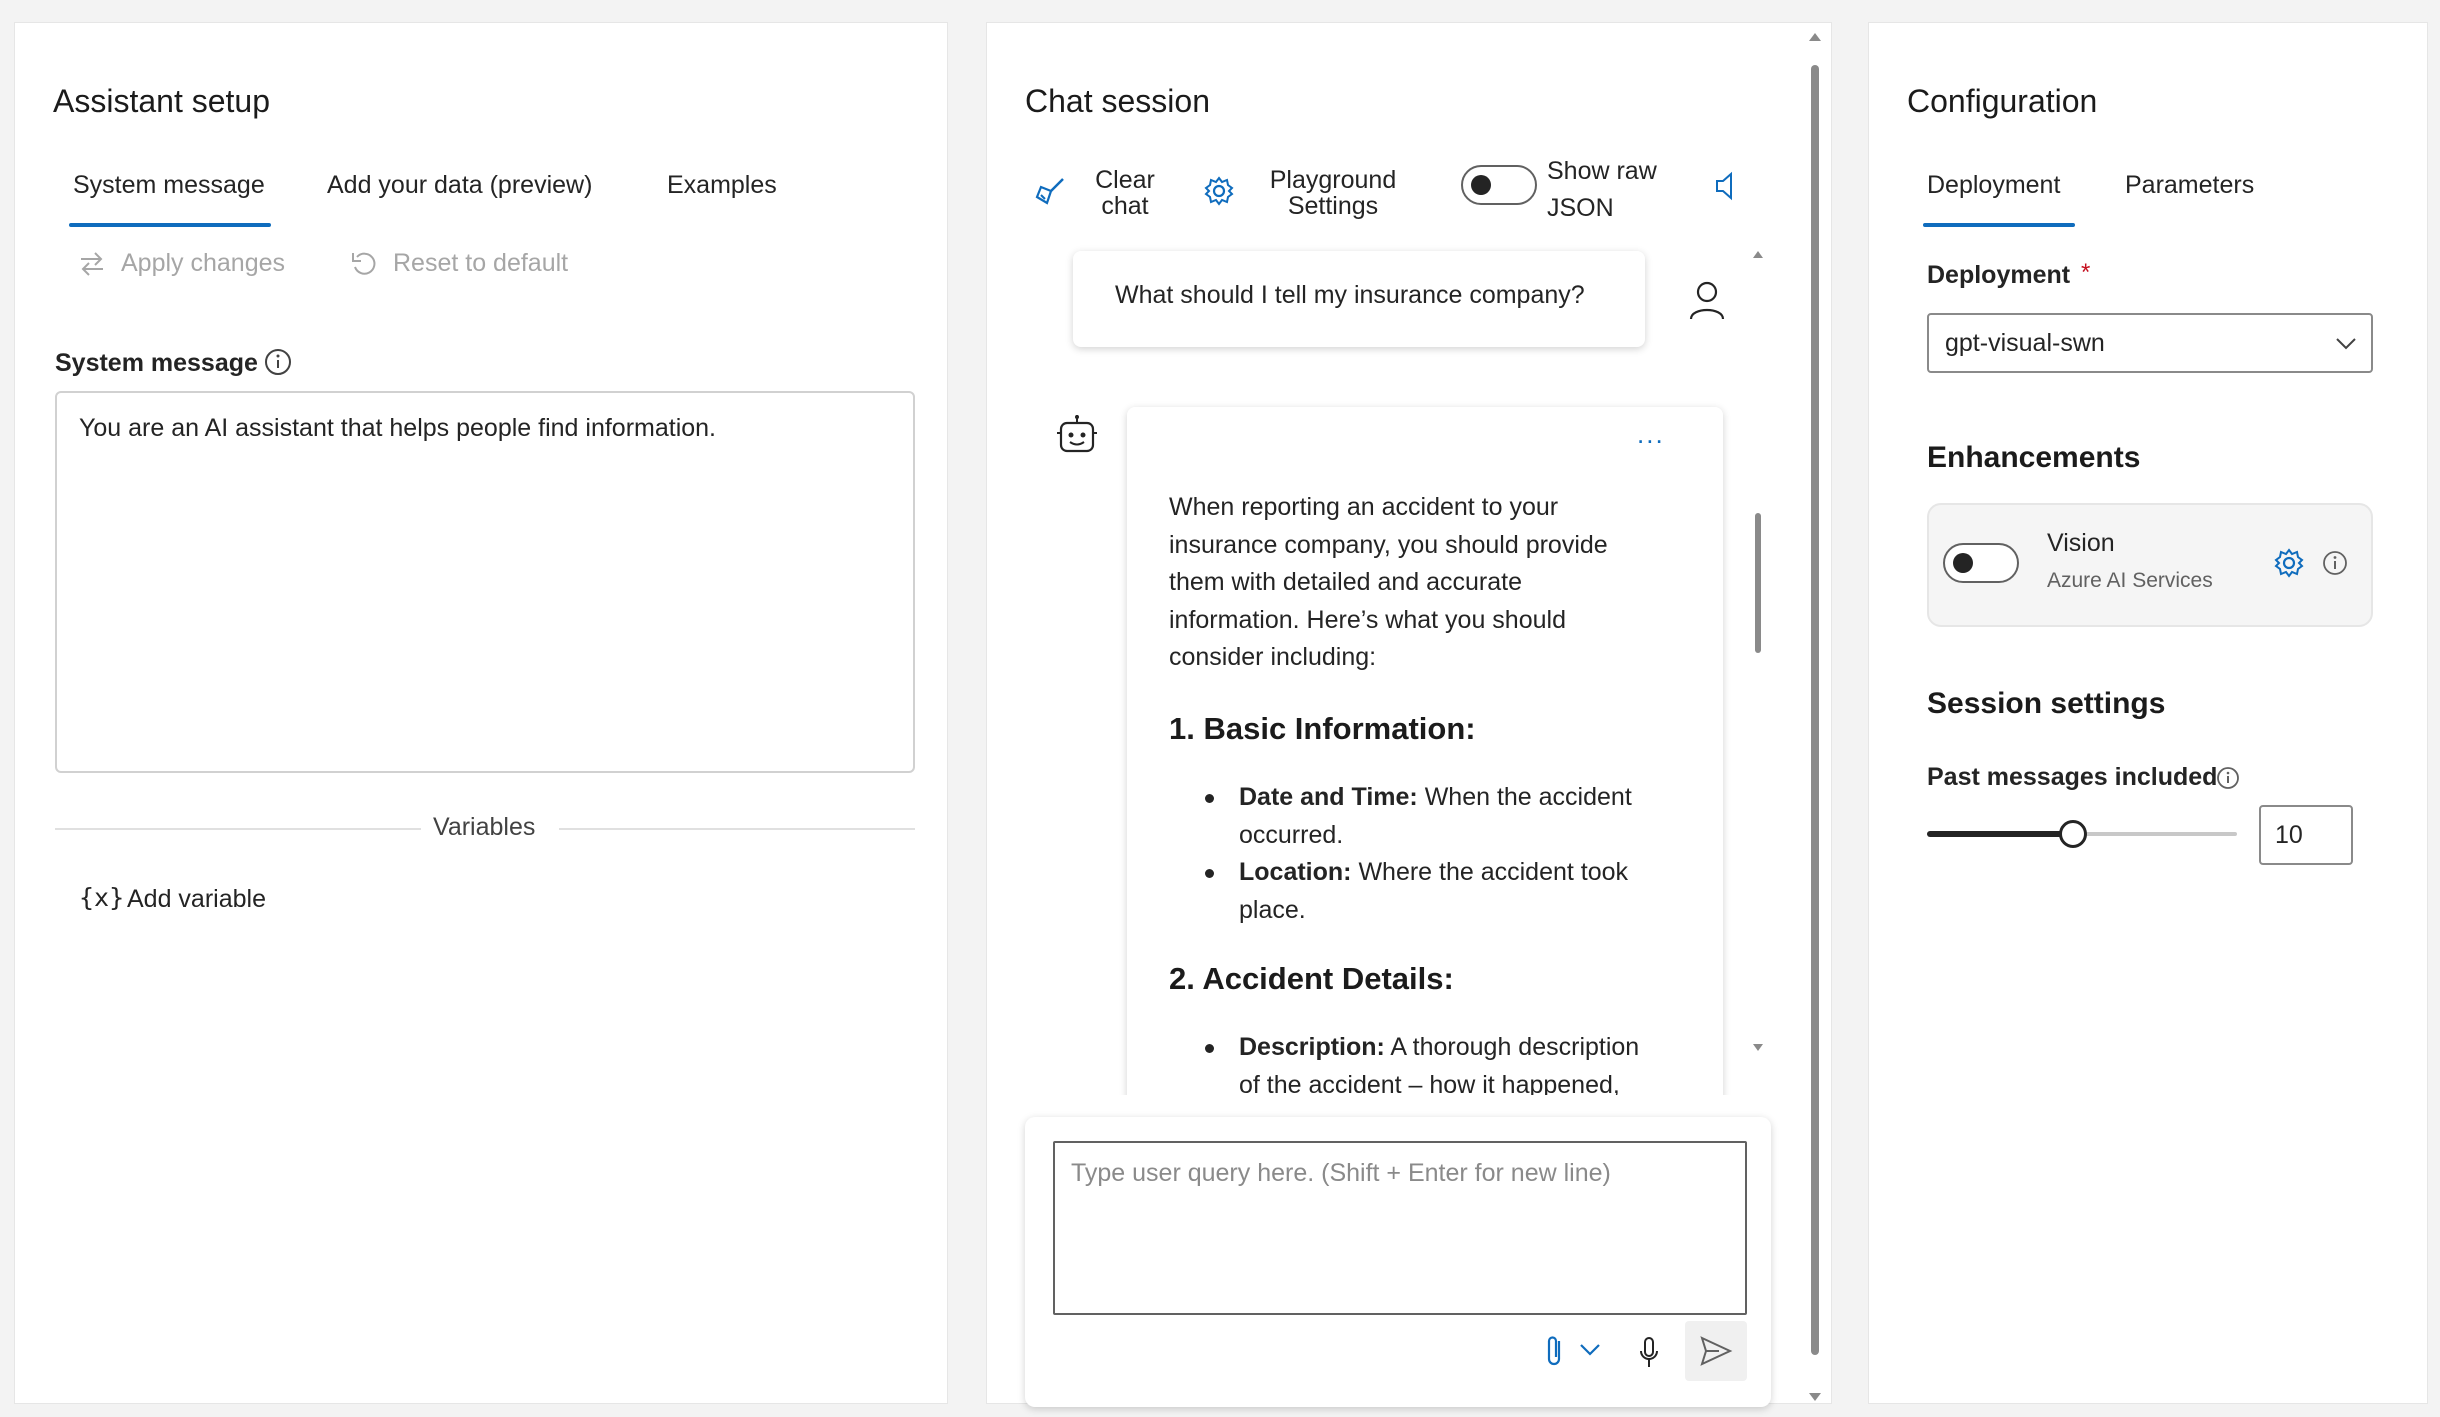 This screenshot has height=1417, width=2440. I want to click on tab-add-your-data: Add your data (preview), so click(459, 185).